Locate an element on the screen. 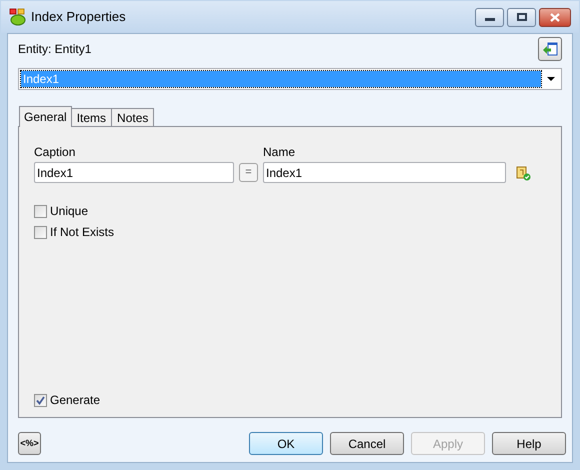 Image resolution: width=580 pixels, height=470 pixels. equal-button: = is located at coordinates (248, 172).